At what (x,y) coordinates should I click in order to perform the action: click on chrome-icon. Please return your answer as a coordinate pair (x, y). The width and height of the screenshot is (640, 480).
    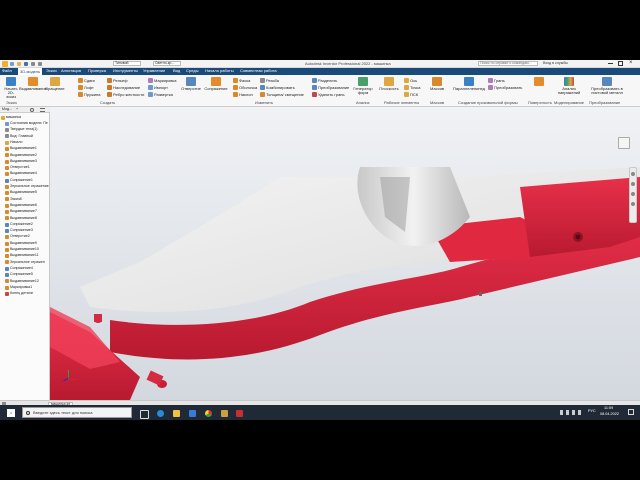
    Looking at the image, I should click on (208, 413).